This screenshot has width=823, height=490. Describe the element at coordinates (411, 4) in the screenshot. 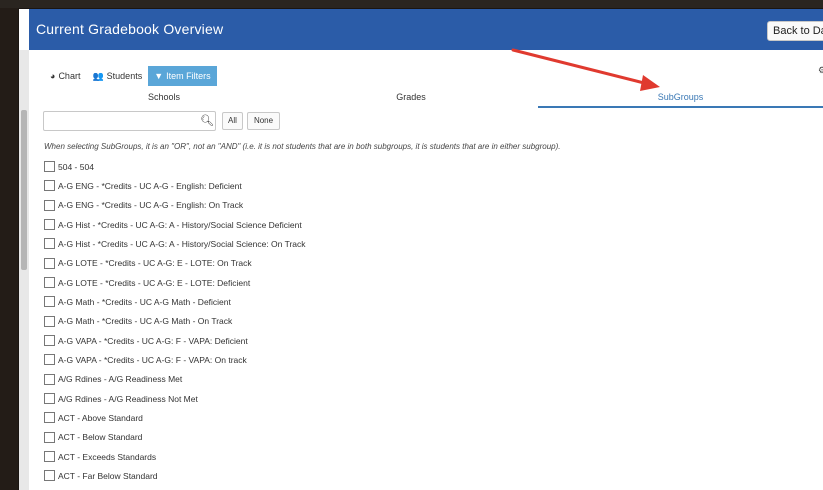

I see `top-strip` at that location.